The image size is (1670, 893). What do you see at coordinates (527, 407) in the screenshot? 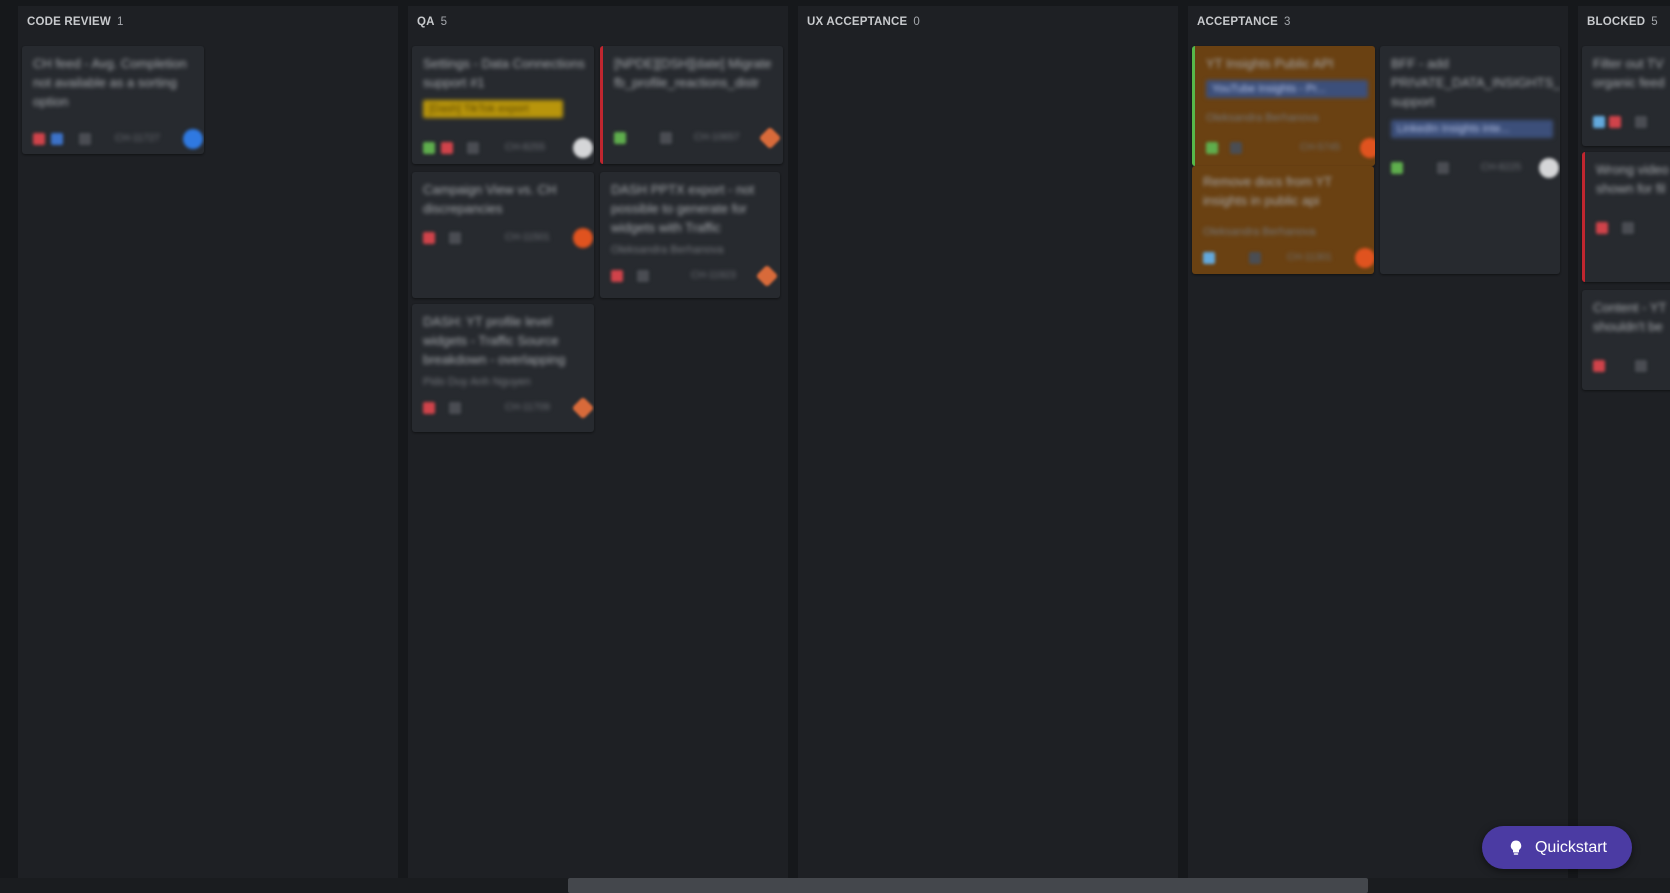
I see `issue-key: CH-11709` at bounding box center [527, 407].